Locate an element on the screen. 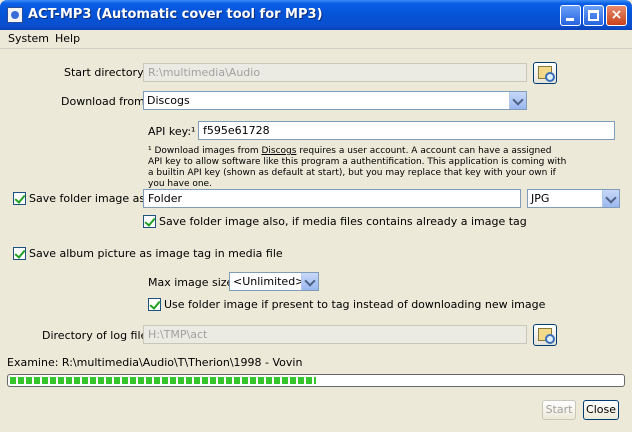 This screenshot has height=432, width=632. minimize-icon is located at coordinates (570, 19).